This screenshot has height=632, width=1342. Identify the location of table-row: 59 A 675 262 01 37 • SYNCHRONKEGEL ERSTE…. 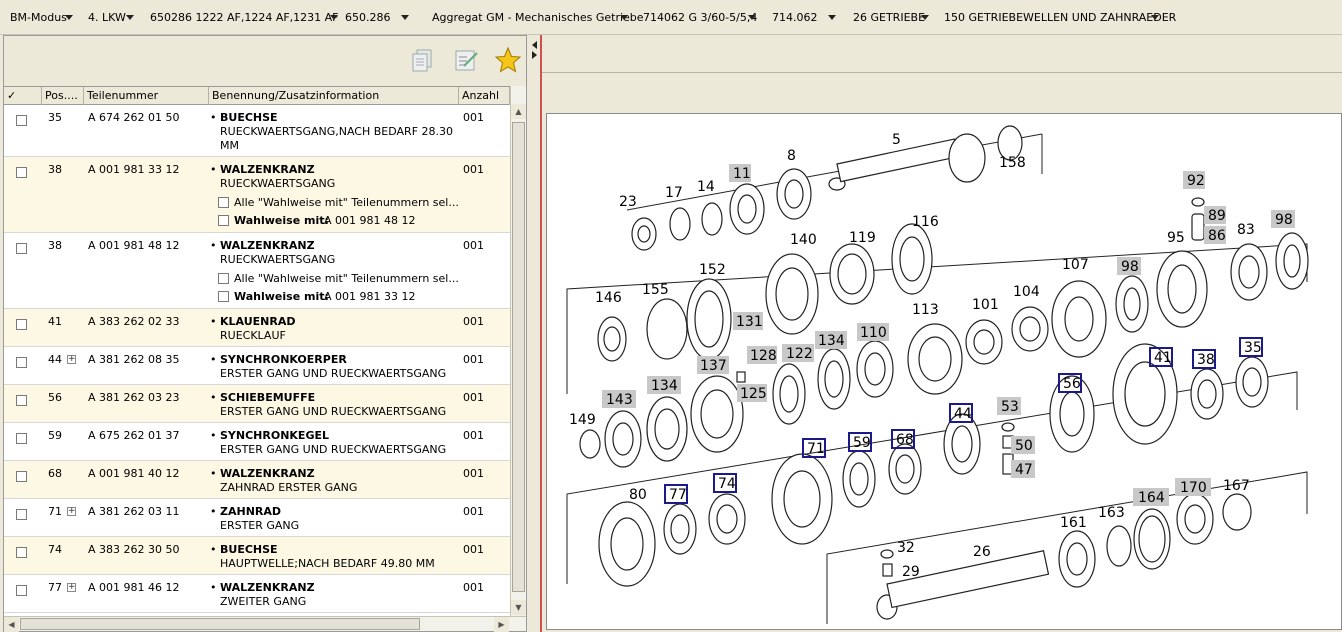
(257, 442).